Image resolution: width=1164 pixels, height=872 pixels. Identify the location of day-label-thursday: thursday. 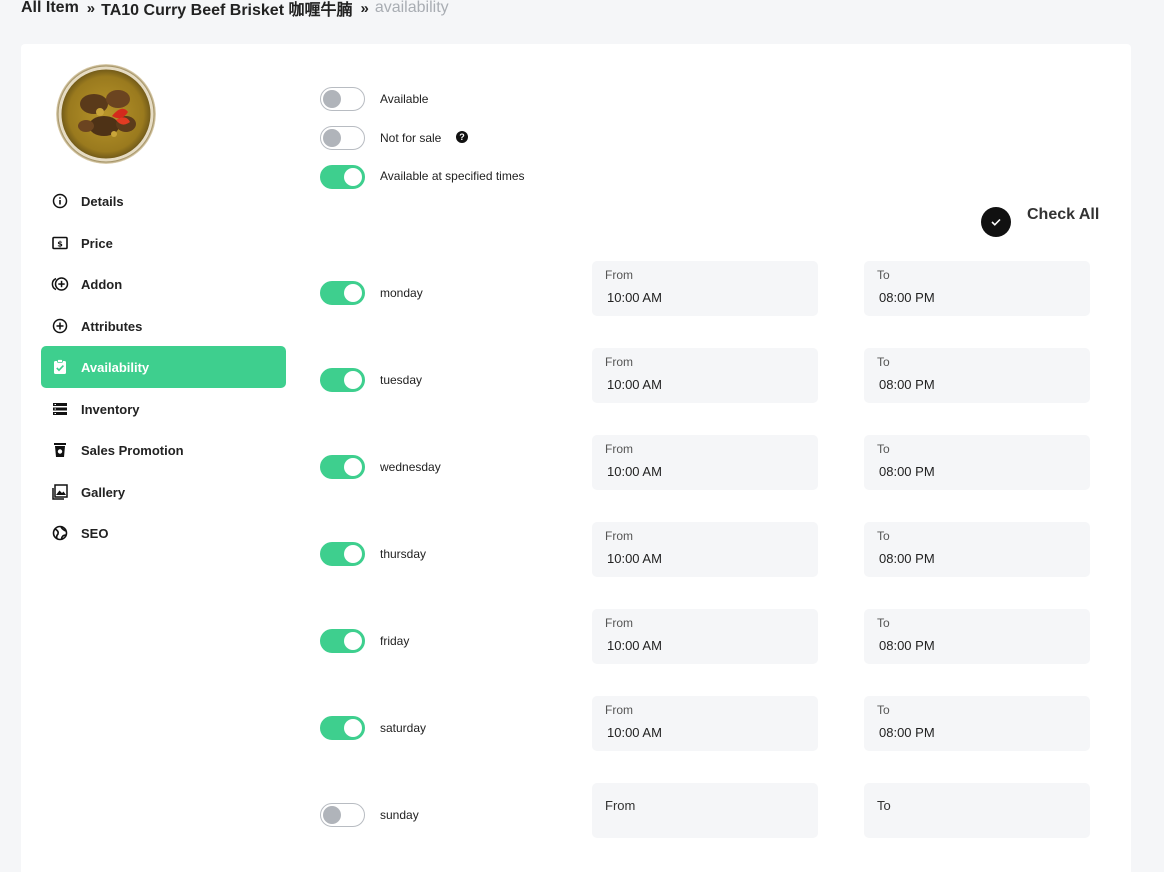
(403, 554).